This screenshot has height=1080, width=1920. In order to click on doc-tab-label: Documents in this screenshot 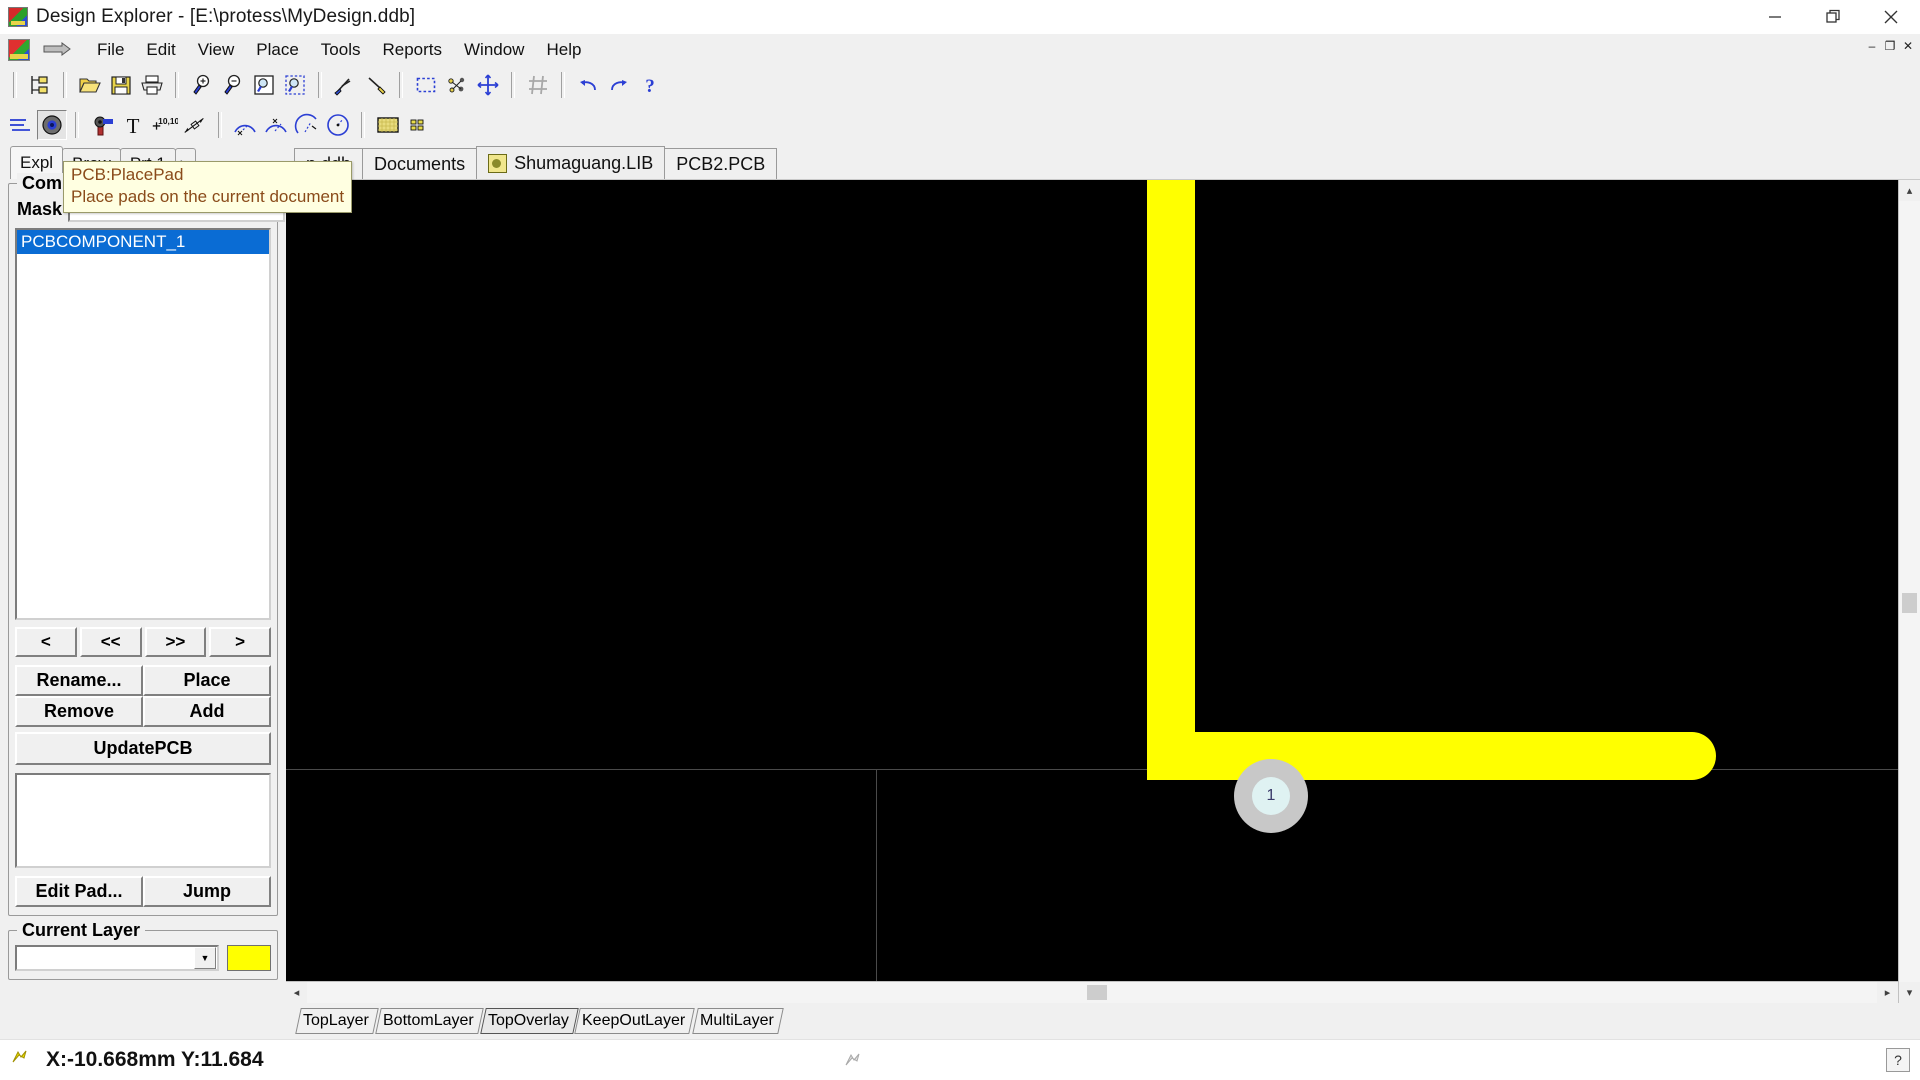, I will do `click(420, 163)`.